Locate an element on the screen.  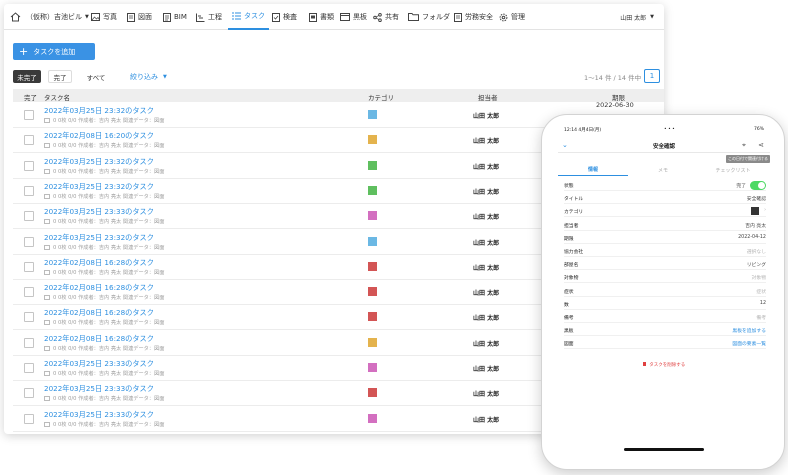
delete-task-label: タスクを削除する is located at coordinates (667, 365).